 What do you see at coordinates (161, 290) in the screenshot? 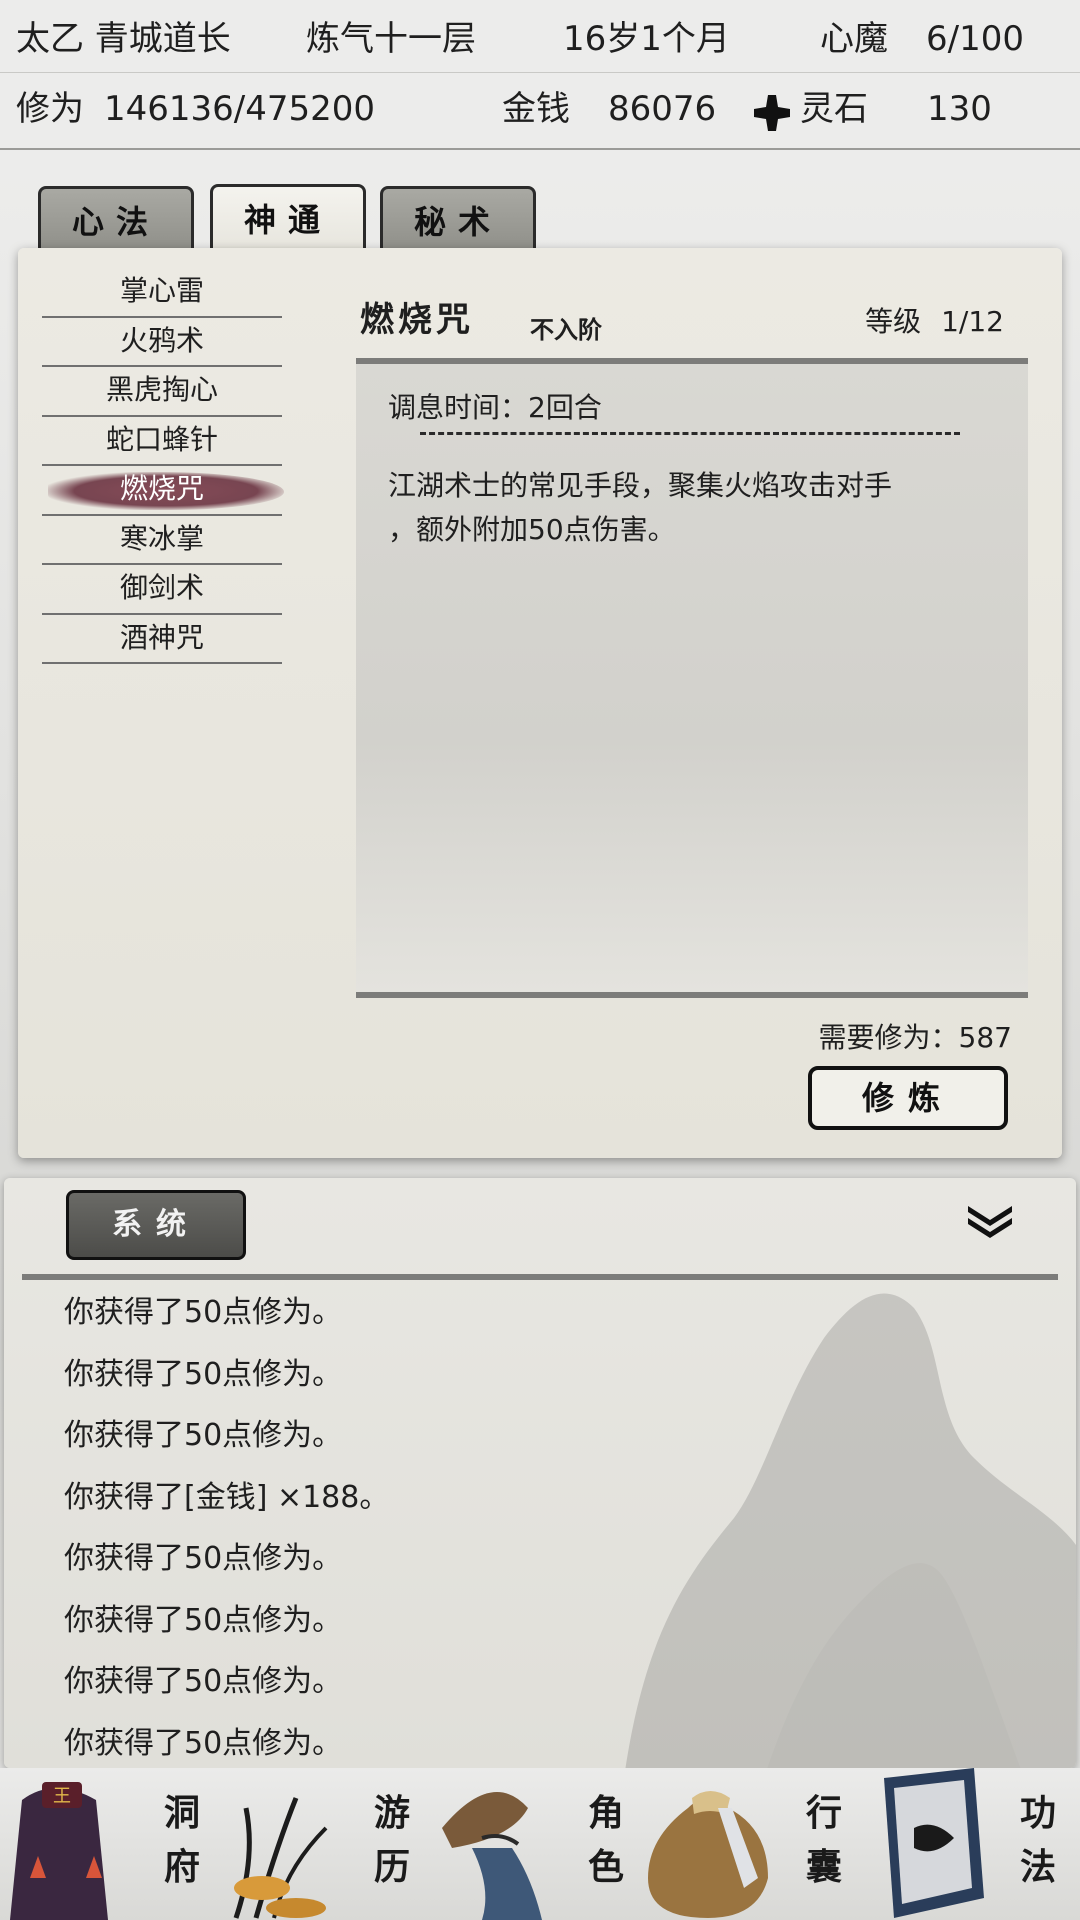
I see `skill-item-label: 掌心雷` at bounding box center [161, 290].